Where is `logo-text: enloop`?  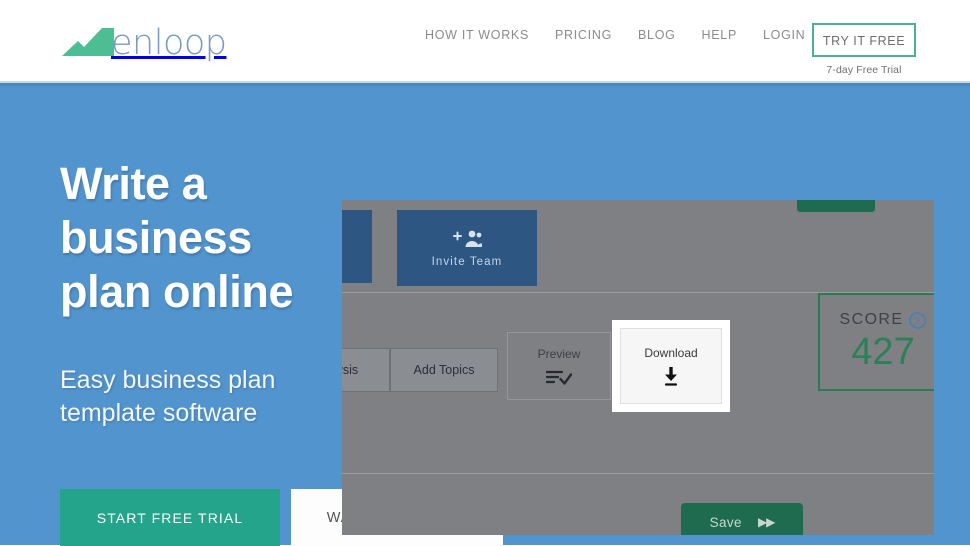 logo-text: enloop is located at coordinates (169, 43).